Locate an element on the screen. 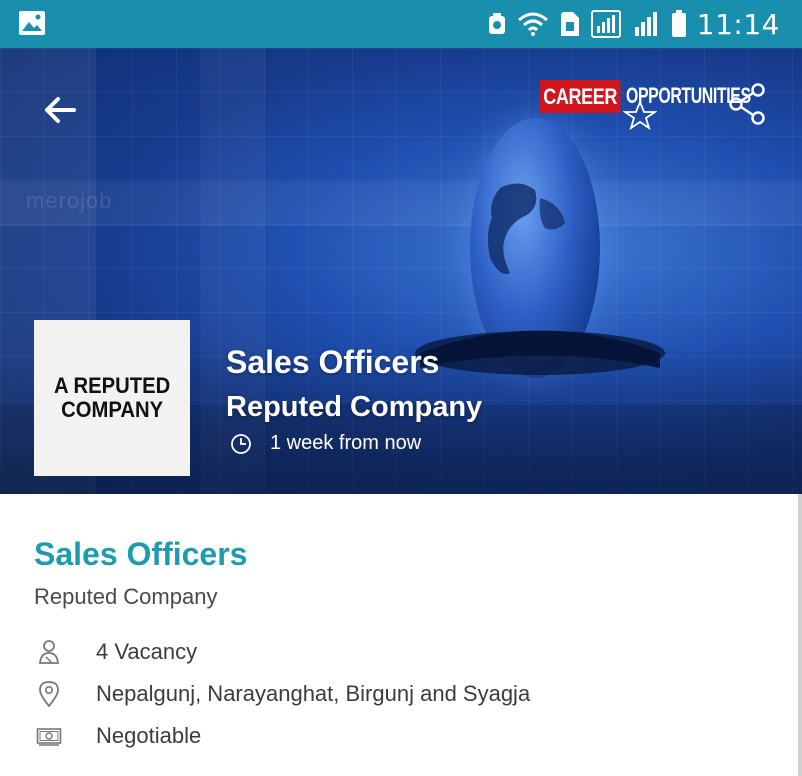 This screenshot has height=776, width=802. gallery-icon is located at coordinates (32, 23).